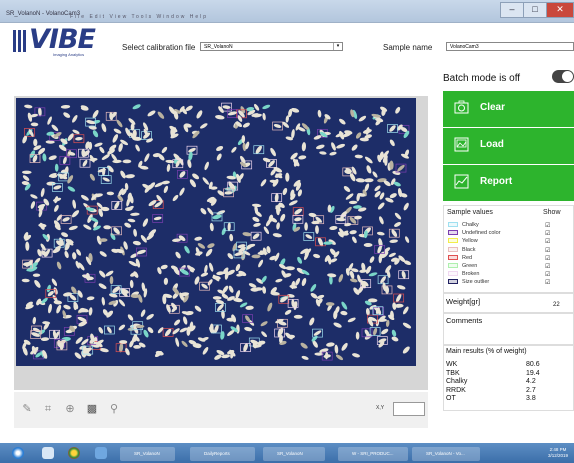 This screenshot has height=463, width=574. I want to click on load-button: Load, so click(508, 146).